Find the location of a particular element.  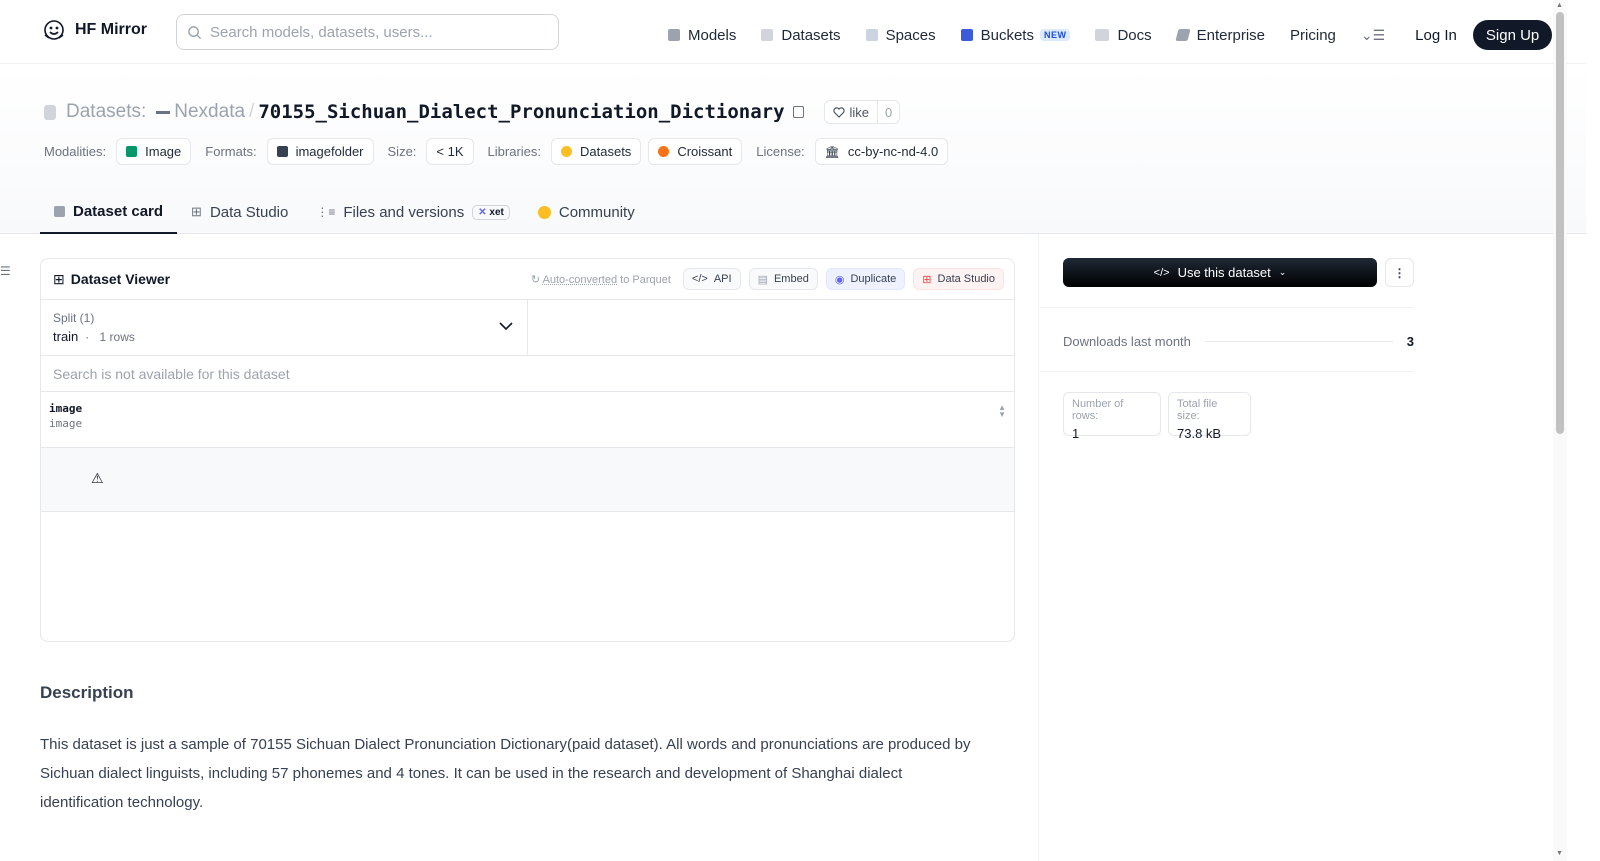

nav-enterprise: Enterprise is located at coordinates (1220, 35).